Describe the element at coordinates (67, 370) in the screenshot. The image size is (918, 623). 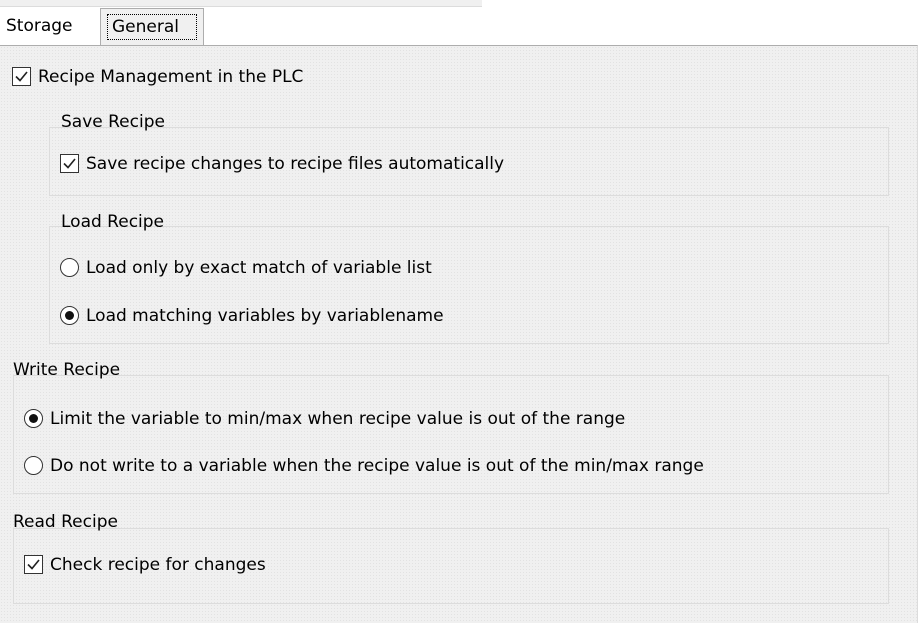
I see `write-recipe-group-title: Write Recipe` at that location.